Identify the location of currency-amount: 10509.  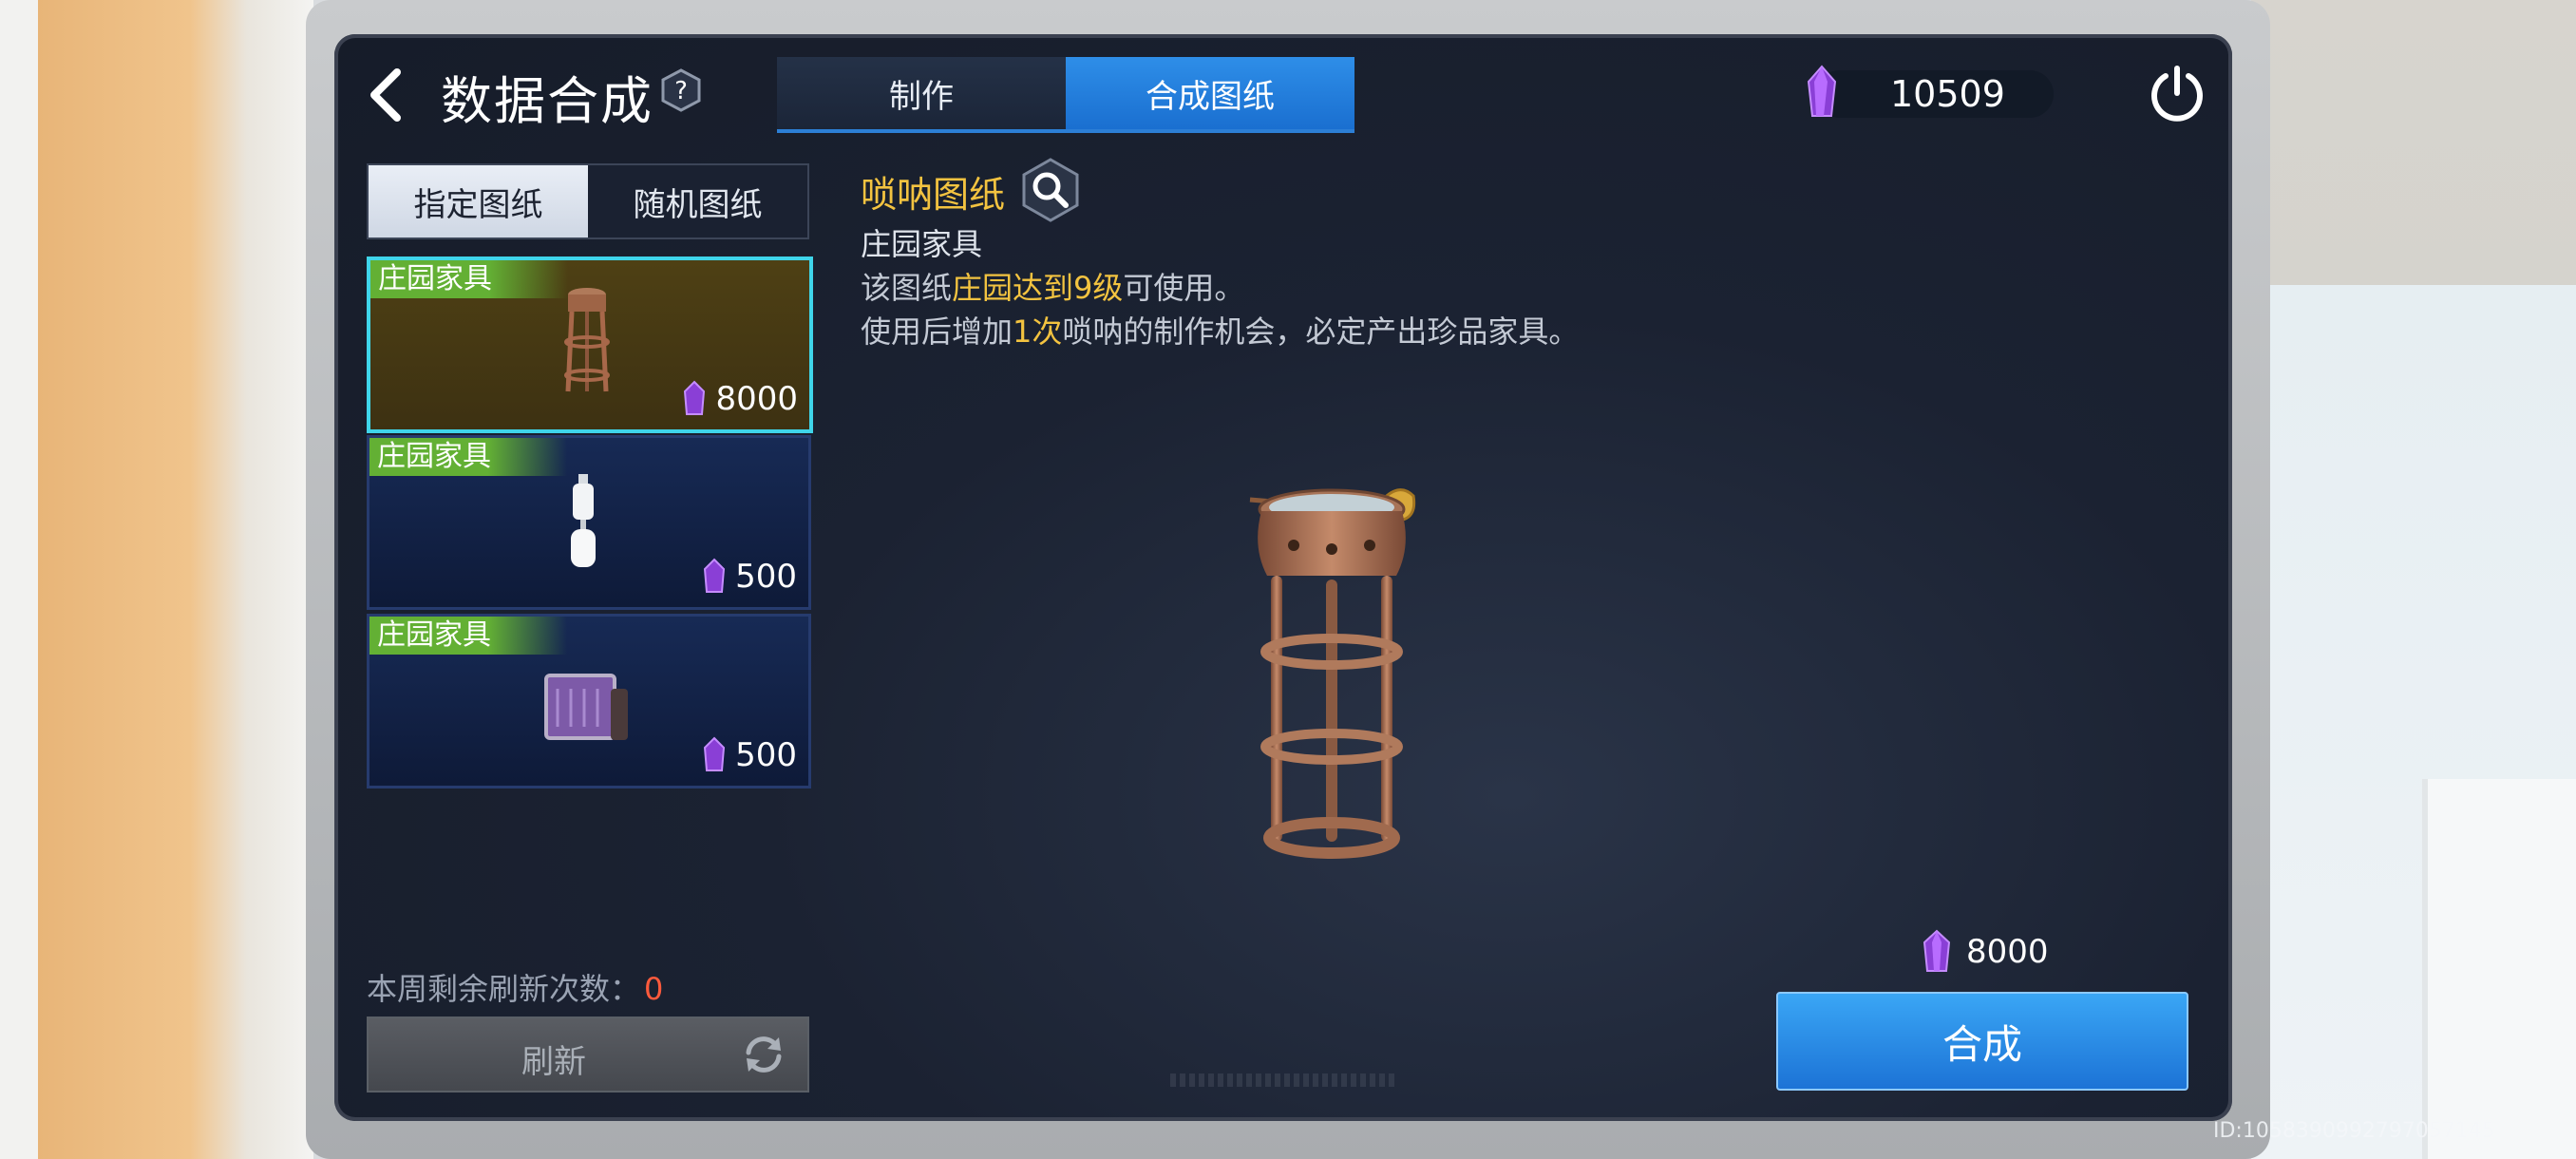
(1948, 94).